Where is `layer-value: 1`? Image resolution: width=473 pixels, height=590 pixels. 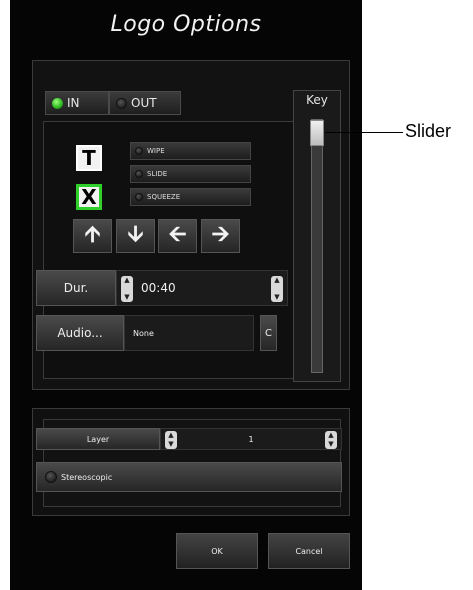
layer-value: 1 is located at coordinates (251, 439).